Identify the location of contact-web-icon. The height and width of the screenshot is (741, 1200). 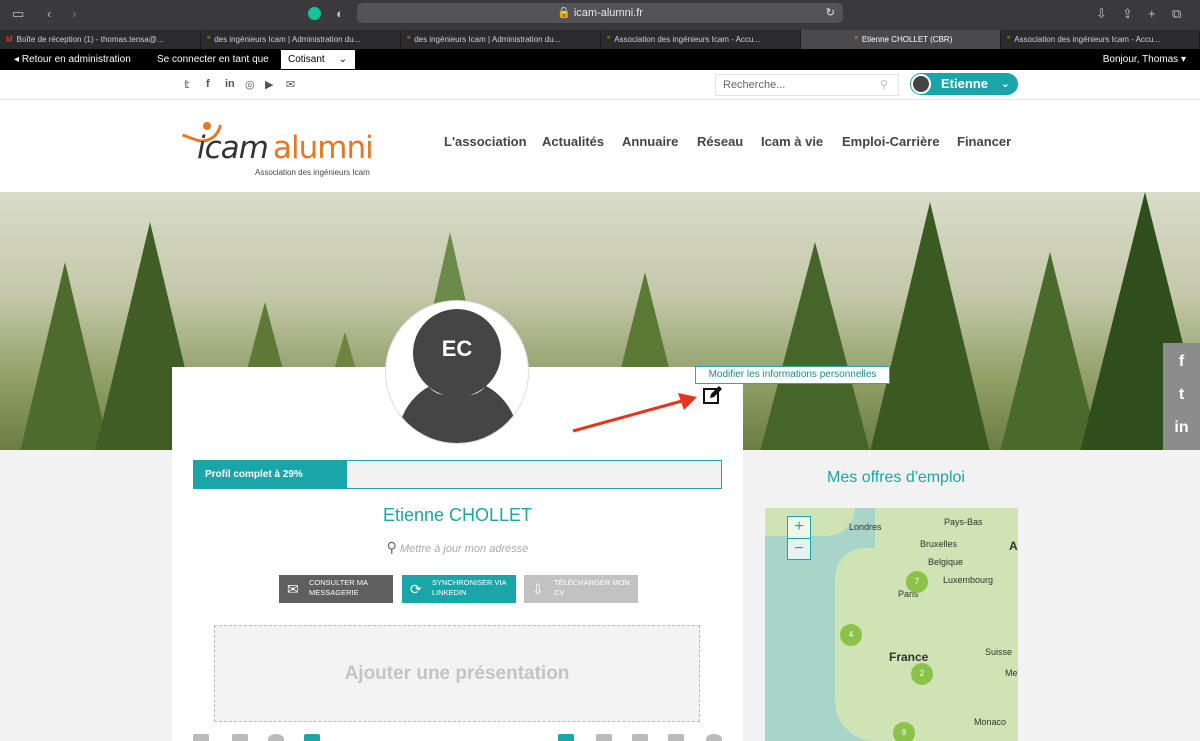
(276, 737).